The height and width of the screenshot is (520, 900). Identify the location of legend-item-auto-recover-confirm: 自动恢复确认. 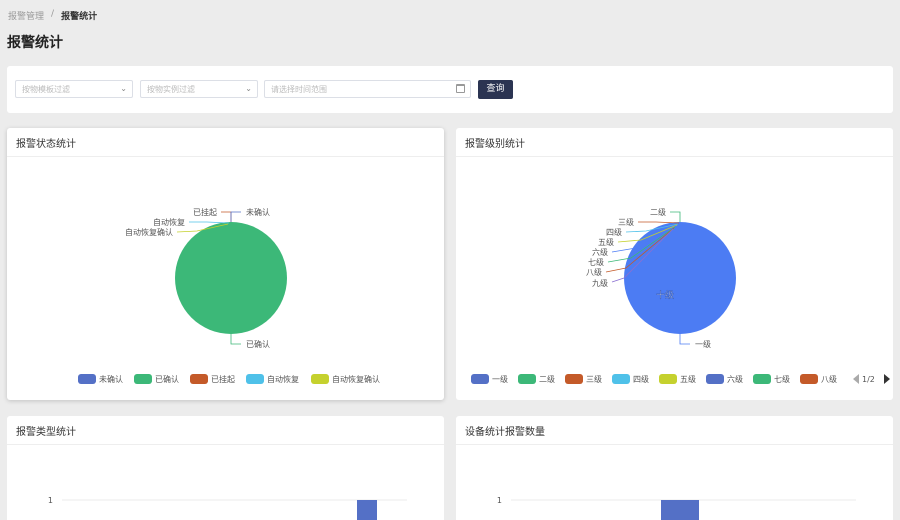
(345, 379).